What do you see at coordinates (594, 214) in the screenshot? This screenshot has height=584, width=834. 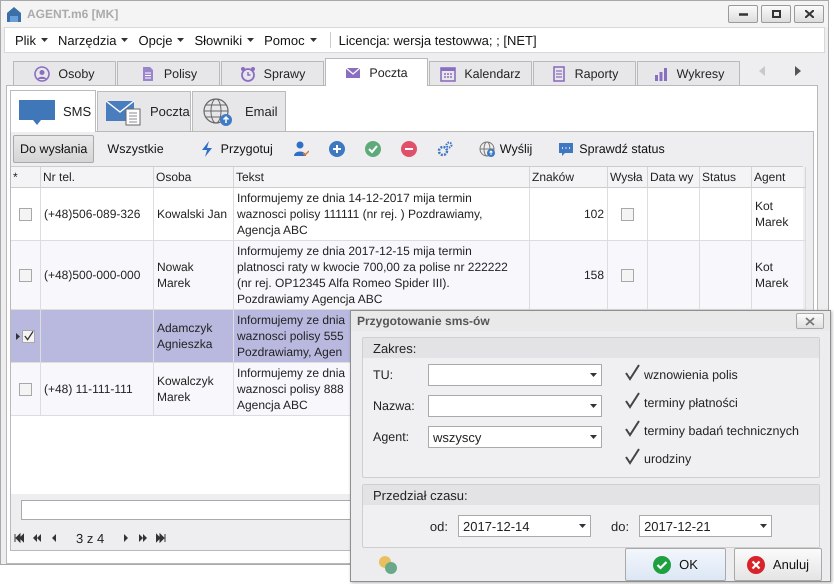 I see `char-count: 102` at bounding box center [594, 214].